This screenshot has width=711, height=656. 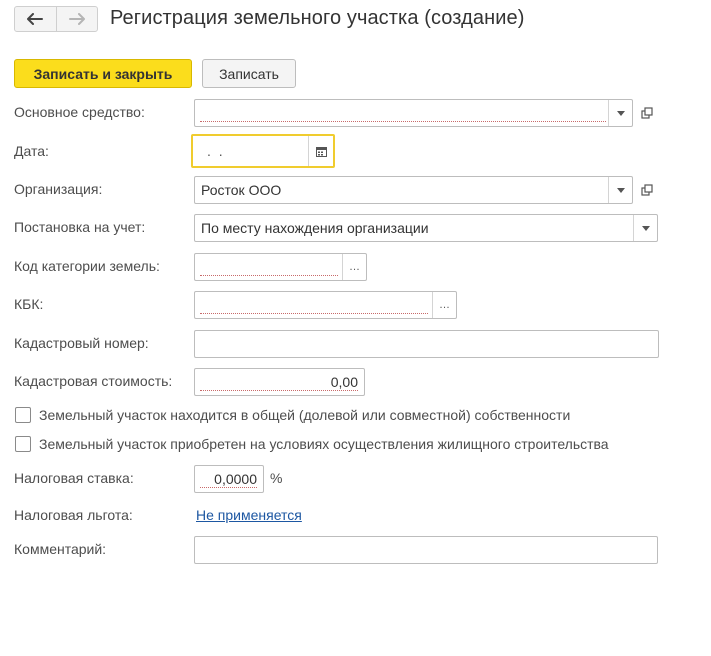 I want to click on arrow-left-icon, so click(x=35, y=19).